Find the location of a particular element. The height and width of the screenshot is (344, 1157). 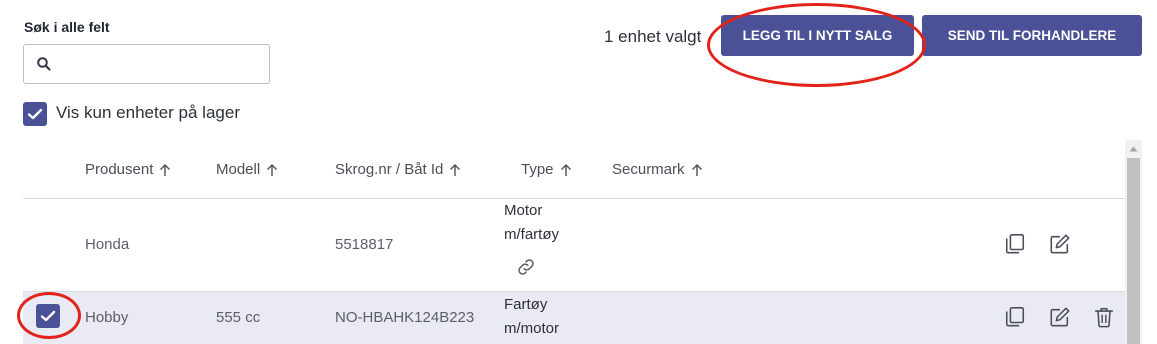

scroll-thumb is located at coordinates (1133, 251).